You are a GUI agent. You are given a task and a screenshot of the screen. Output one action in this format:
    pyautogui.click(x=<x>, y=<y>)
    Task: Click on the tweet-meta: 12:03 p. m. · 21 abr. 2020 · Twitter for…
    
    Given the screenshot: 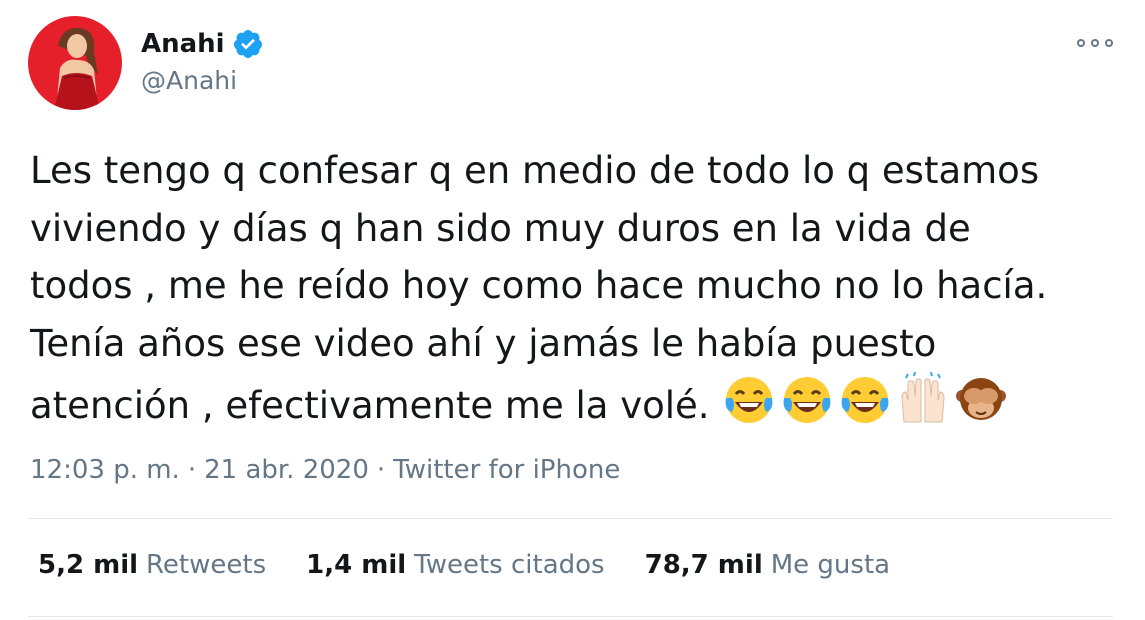 What is the action you would take?
    pyautogui.click(x=325, y=470)
    